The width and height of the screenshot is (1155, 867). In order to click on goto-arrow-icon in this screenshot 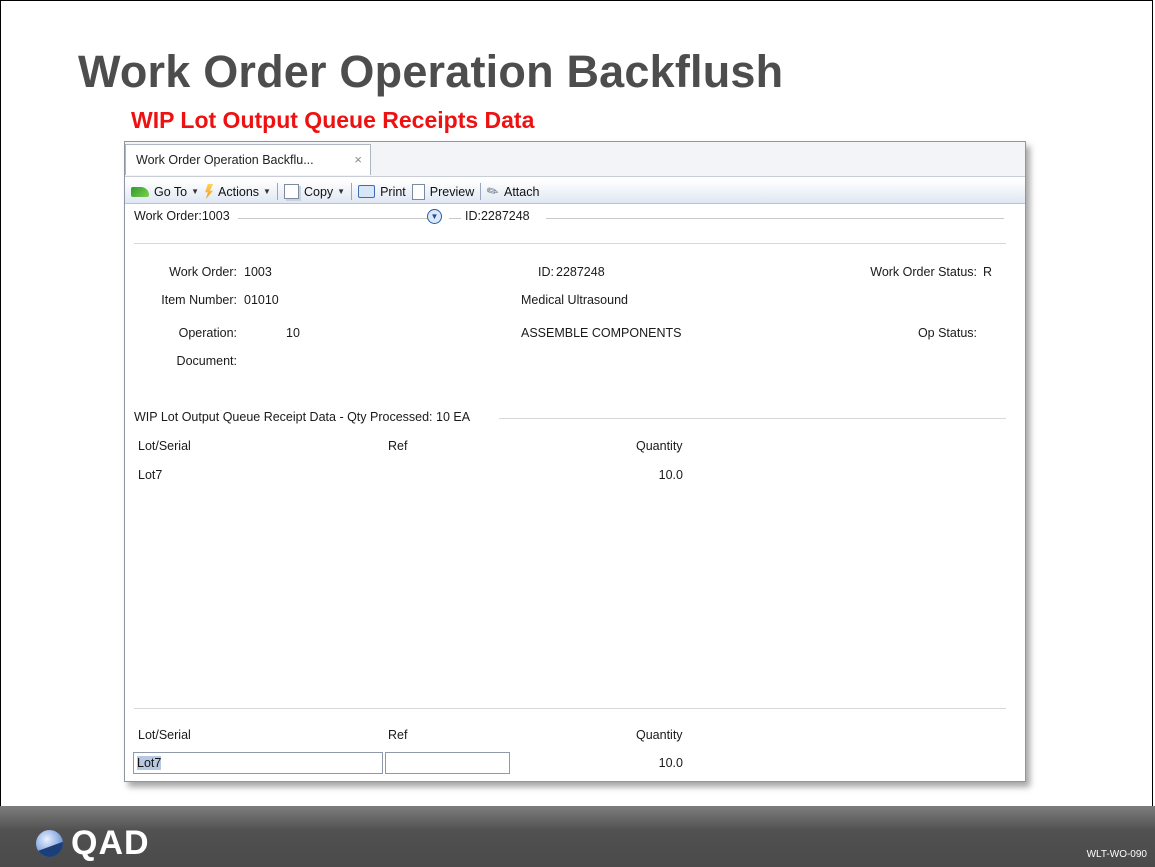, I will do `click(140, 191)`.